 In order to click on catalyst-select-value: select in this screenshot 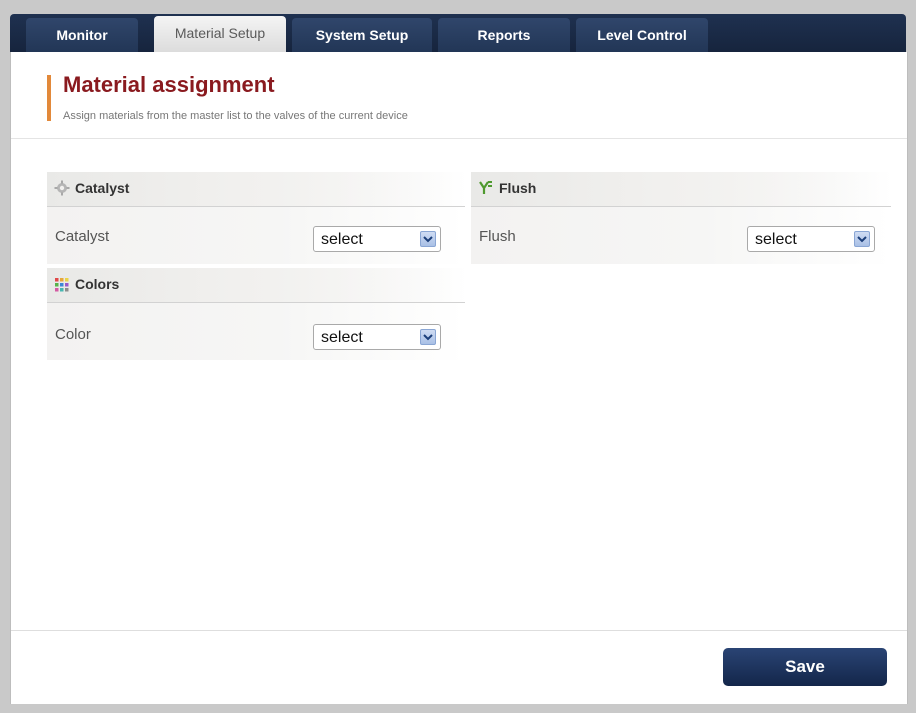, I will do `click(342, 239)`.